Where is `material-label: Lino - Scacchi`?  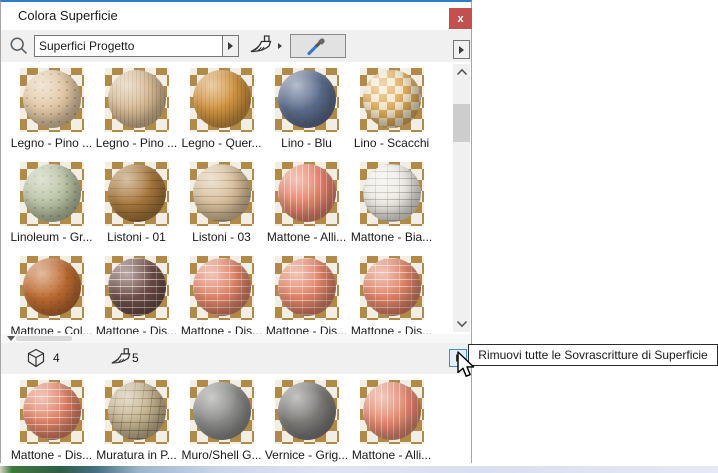 material-label: Lino - Scacchi is located at coordinates (391, 143).